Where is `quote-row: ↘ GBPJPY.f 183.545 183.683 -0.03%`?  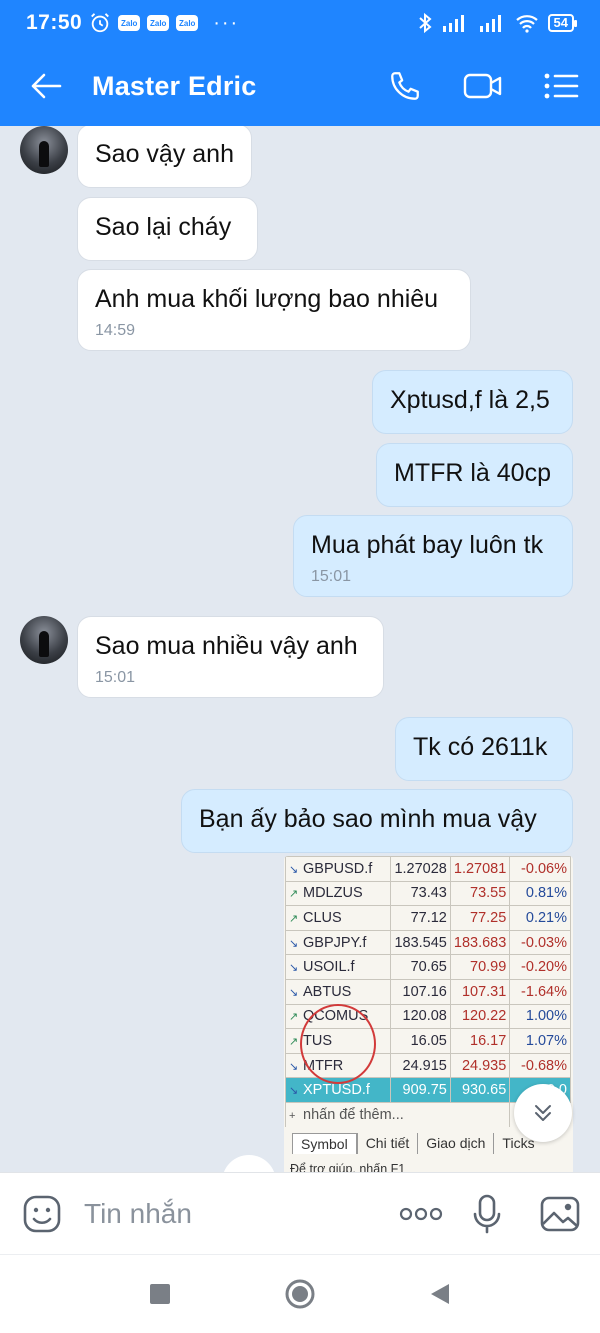 quote-row: ↘ GBPJPY.f 183.545 183.683 -0.03% is located at coordinates (427, 942).